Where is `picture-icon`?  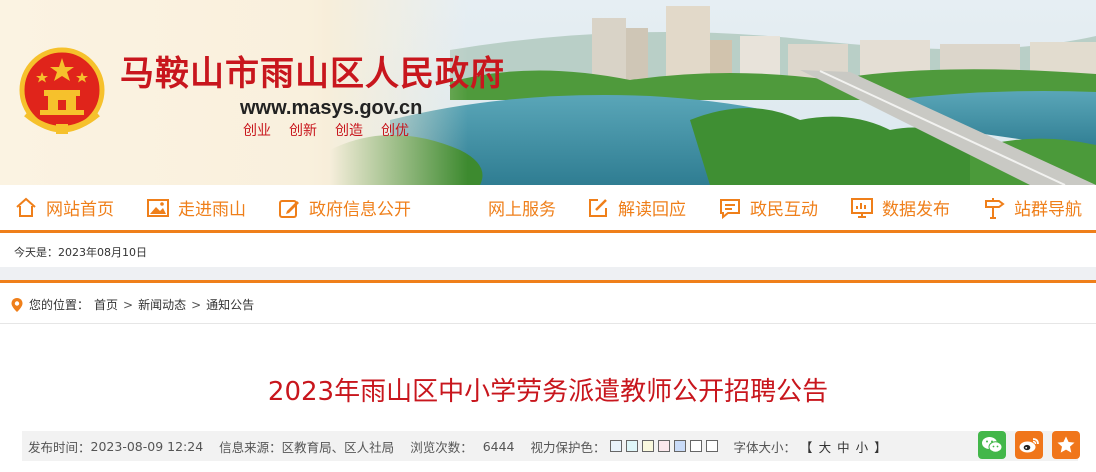 picture-icon is located at coordinates (158, 207).